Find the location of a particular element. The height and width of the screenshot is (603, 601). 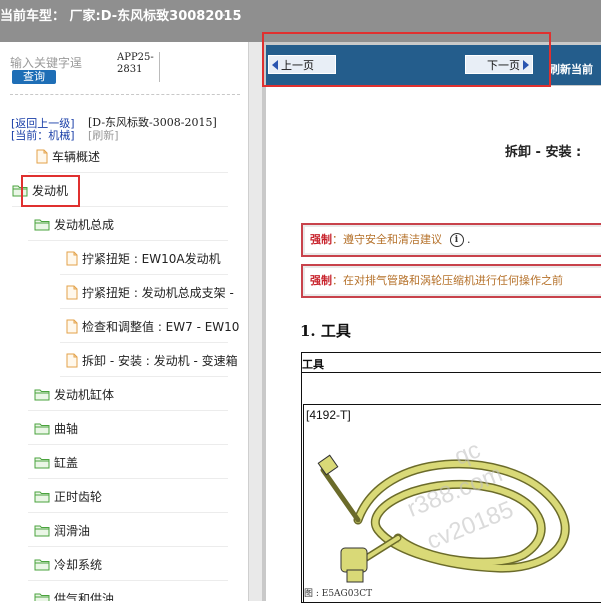

highlight-engine-box is located at coordinates (50, 191).